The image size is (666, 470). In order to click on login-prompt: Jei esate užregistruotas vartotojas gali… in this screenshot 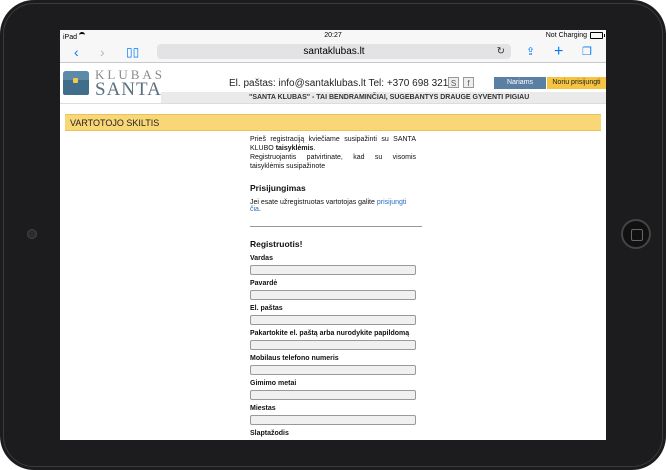, I will do `click(313, 202)`.